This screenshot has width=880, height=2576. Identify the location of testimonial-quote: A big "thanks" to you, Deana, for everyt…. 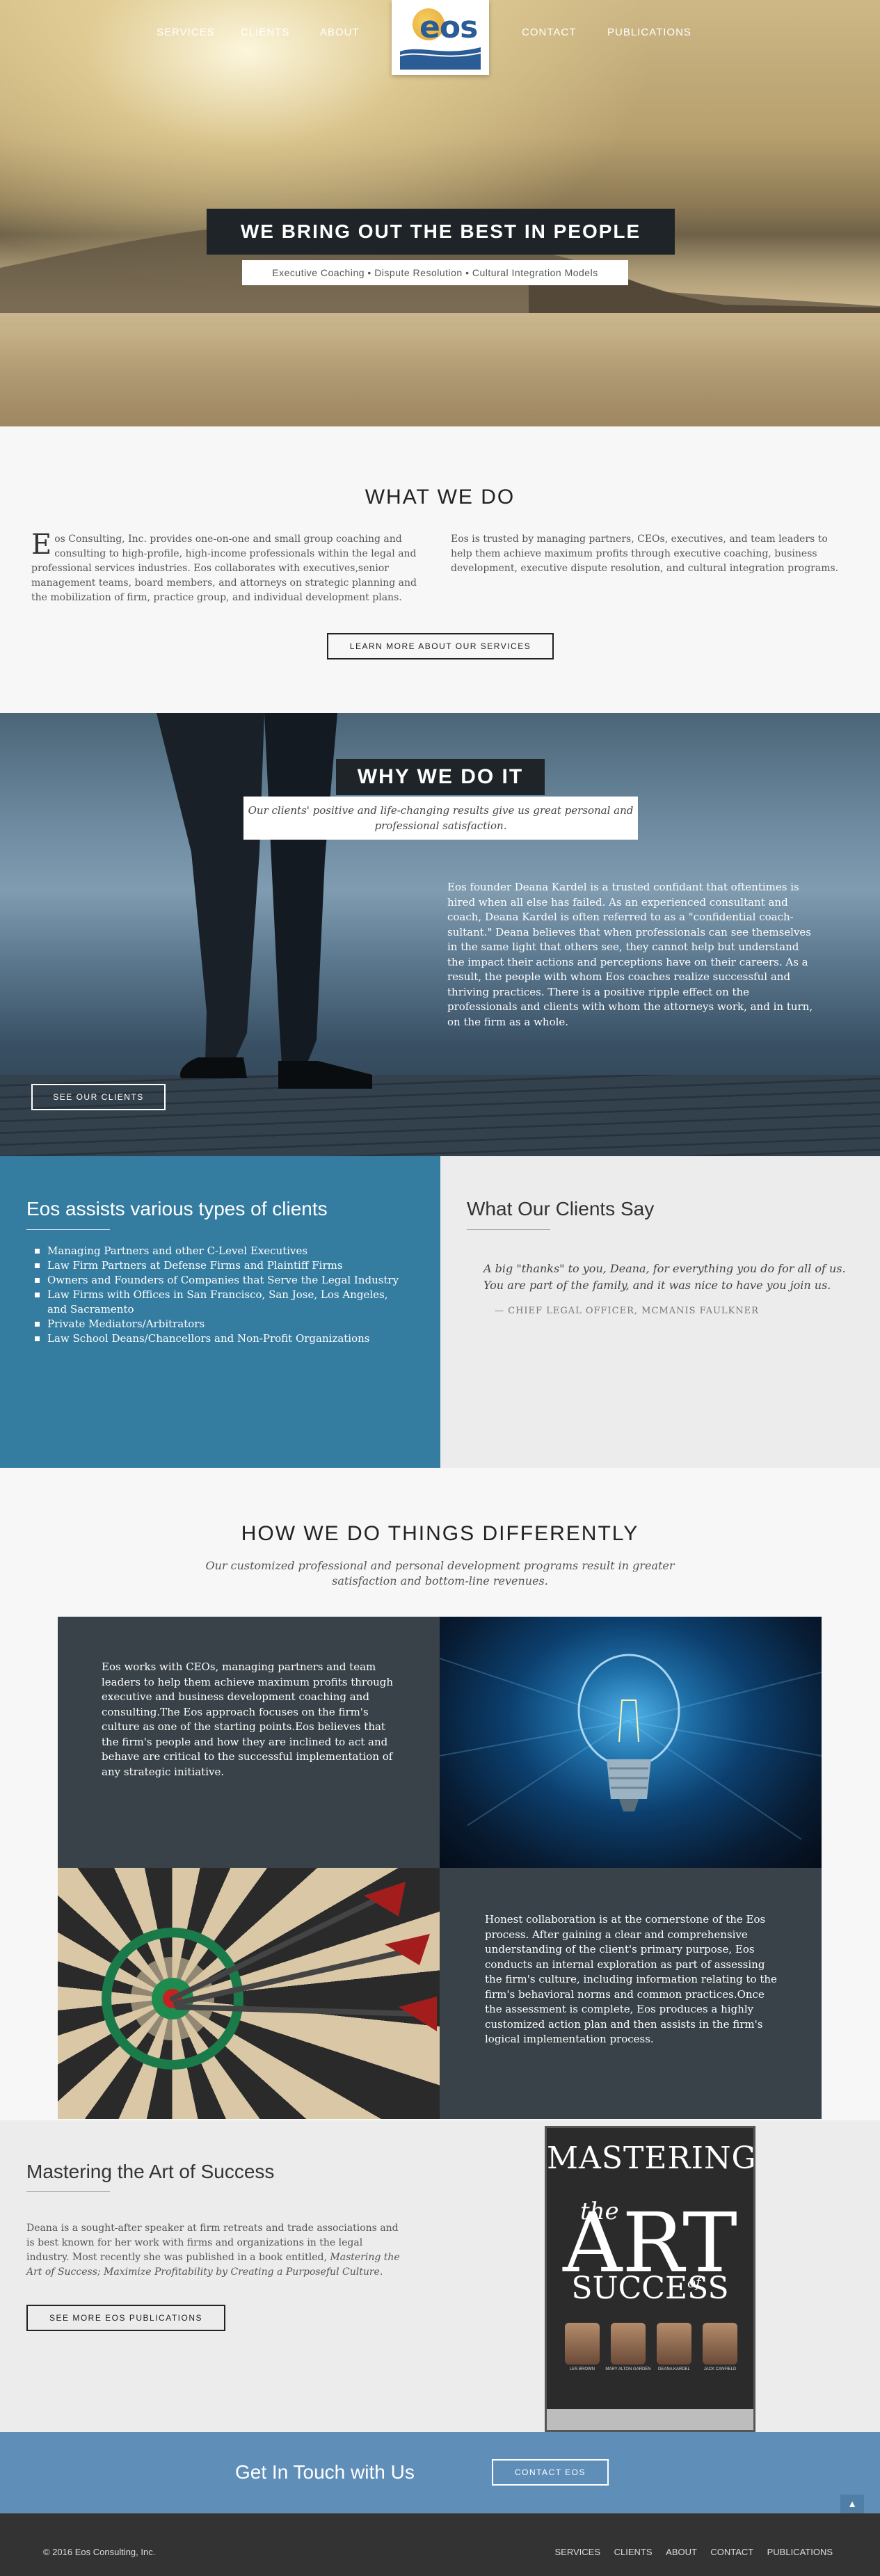
(664, 1277).